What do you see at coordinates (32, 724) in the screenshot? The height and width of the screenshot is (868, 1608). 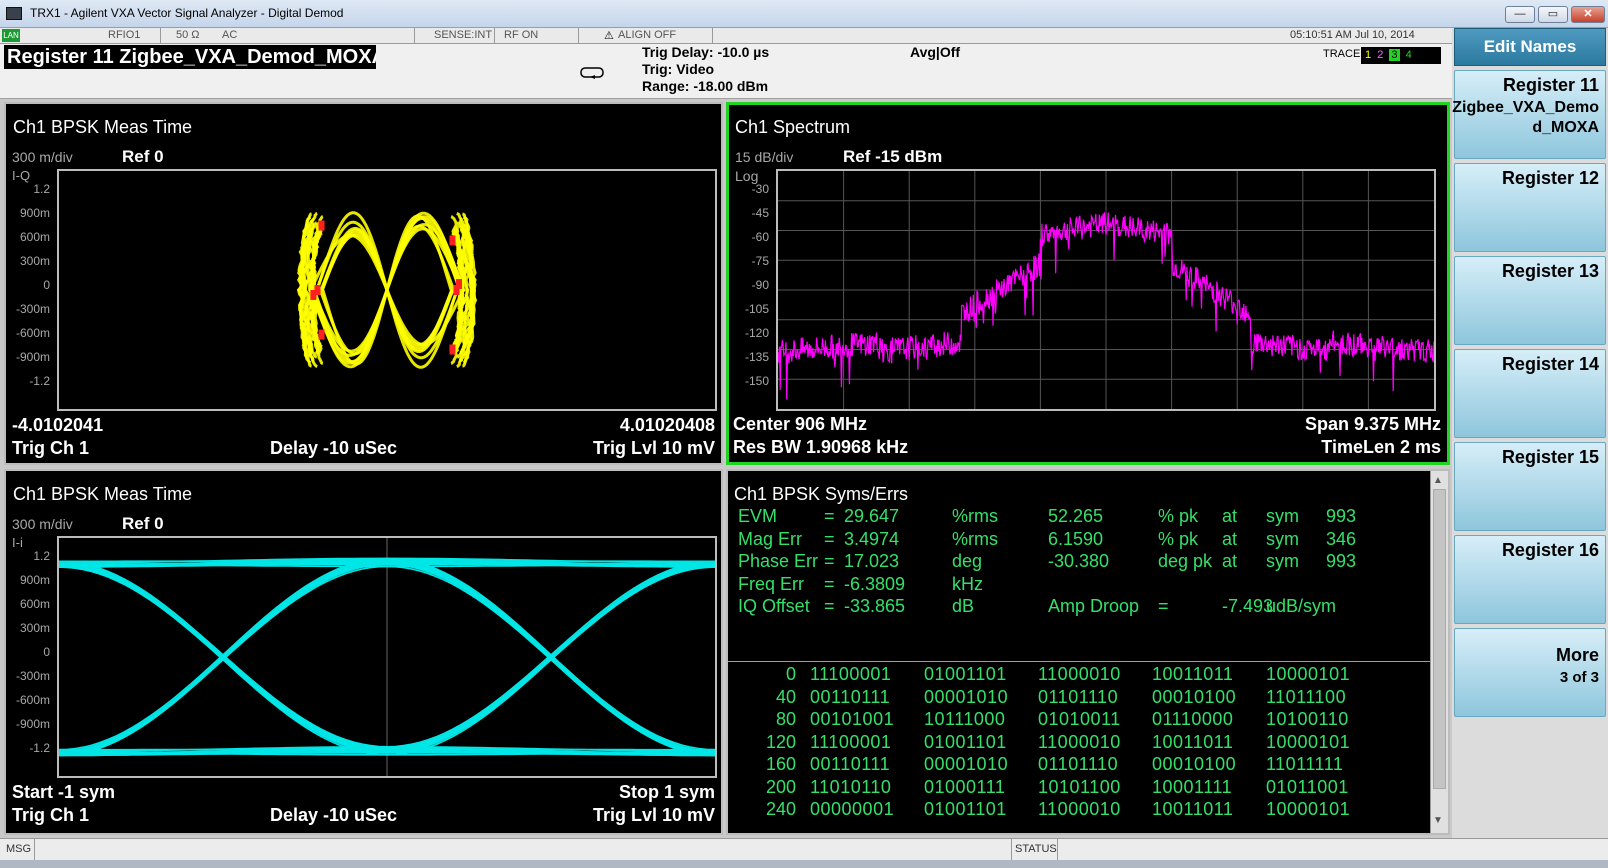 I see `y-tick: -900m` at bounding box center [32, 724].